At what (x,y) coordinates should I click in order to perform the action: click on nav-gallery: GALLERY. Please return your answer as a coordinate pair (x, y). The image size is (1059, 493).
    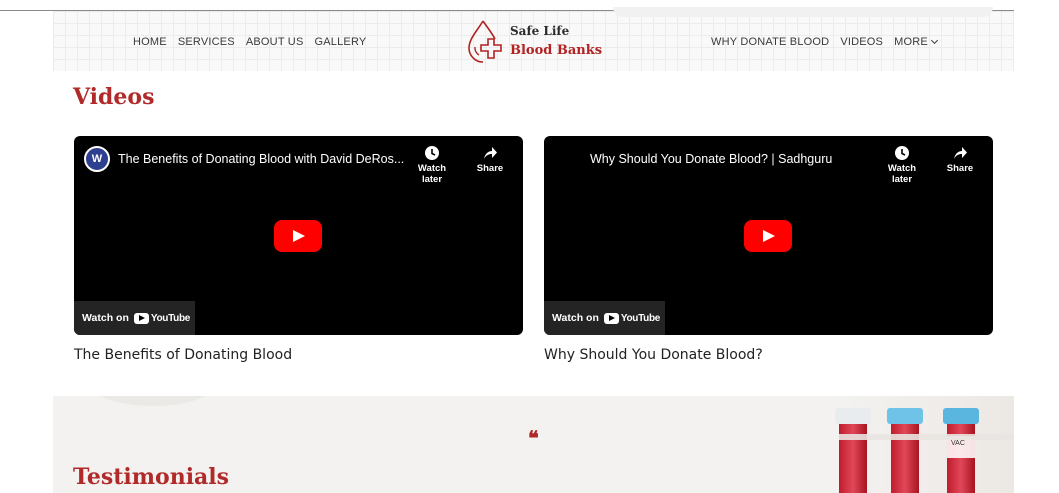
    Looking at the image, I should click on (340, 42).